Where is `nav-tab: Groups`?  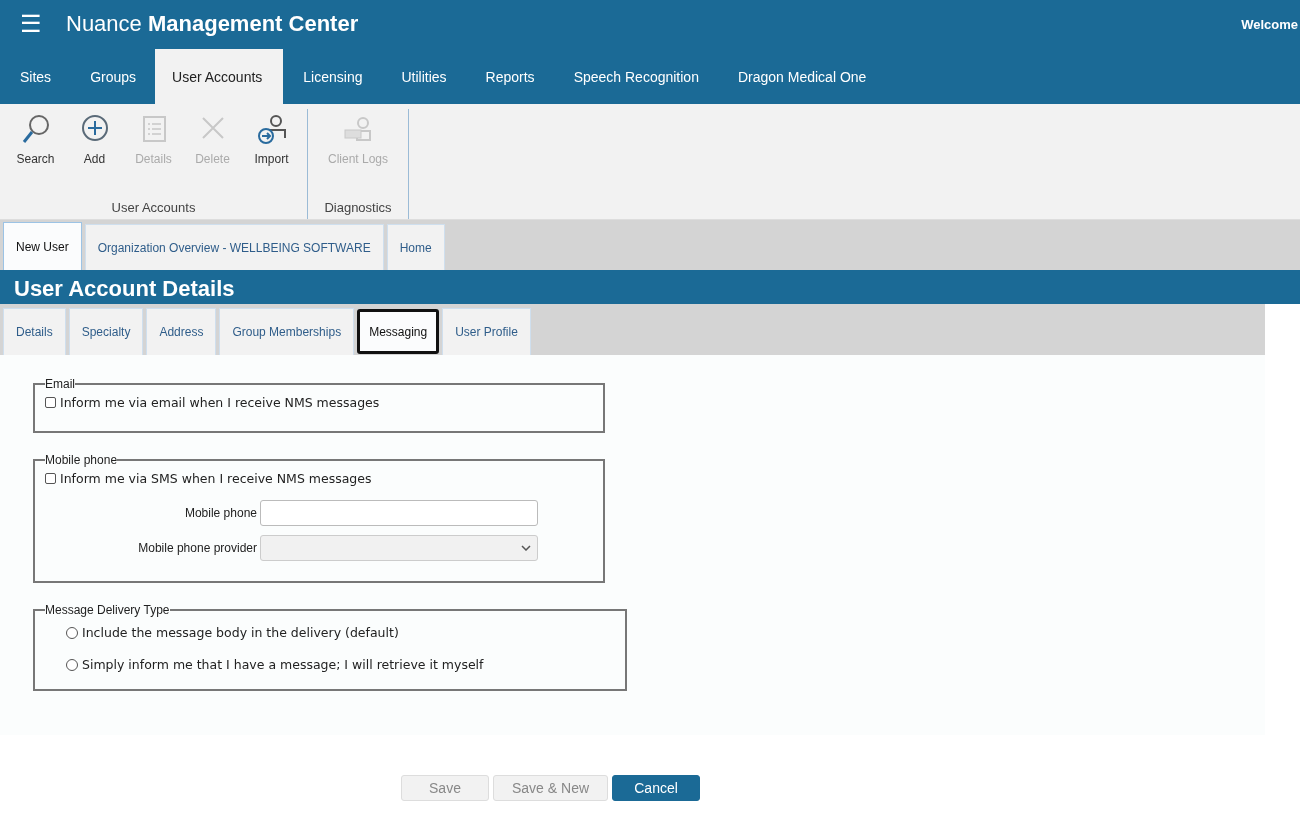
nav-tab: Groups is located at coordinates (113, 76).